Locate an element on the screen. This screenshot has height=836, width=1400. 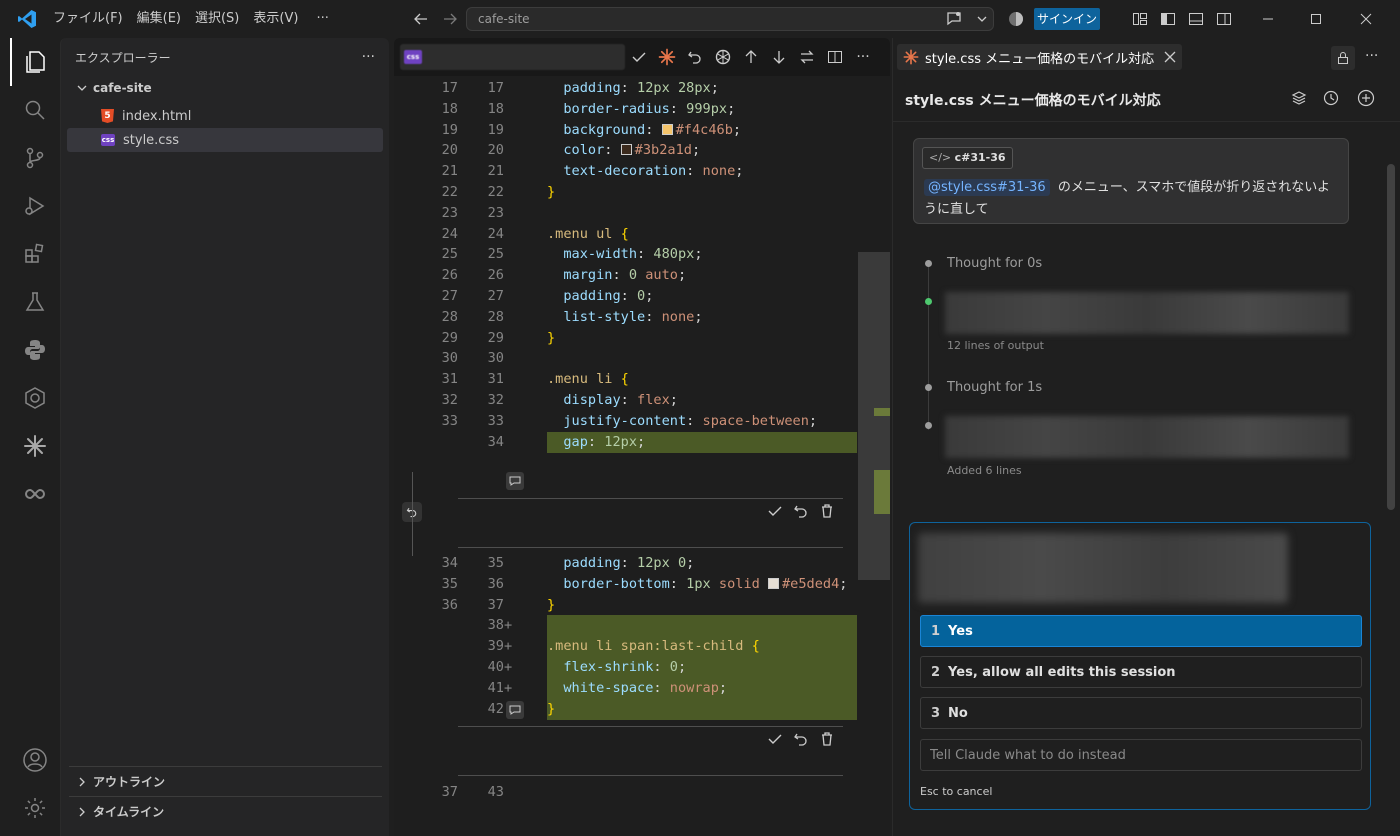
back-arrow-icon is located at coordinates (421, 19).